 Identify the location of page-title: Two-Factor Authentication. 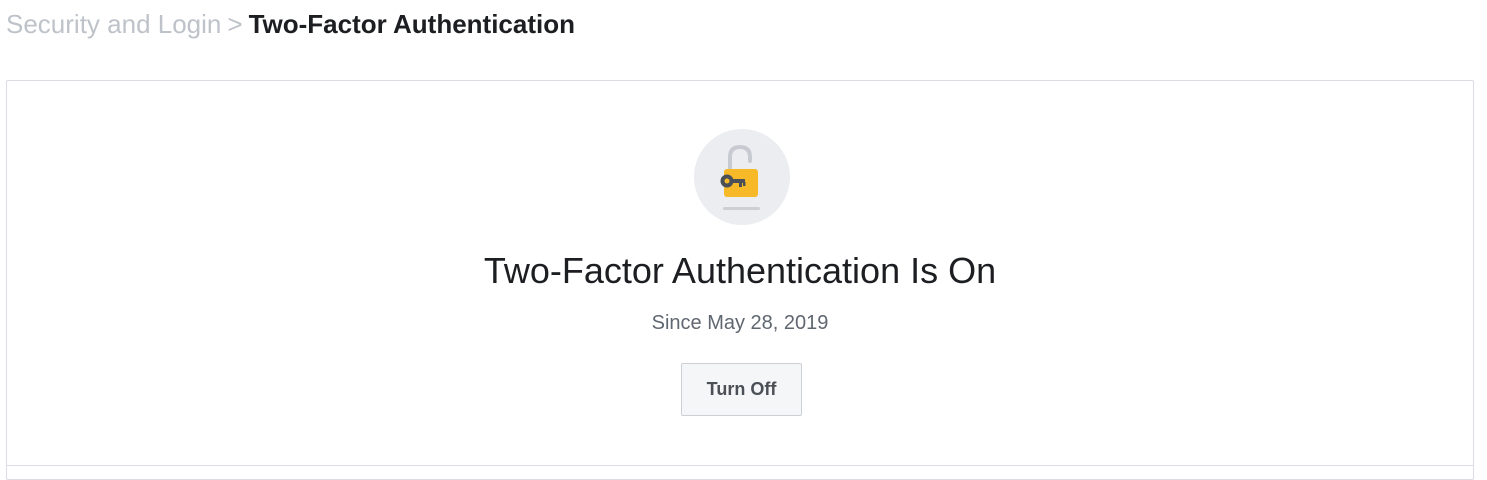
(411, 24).